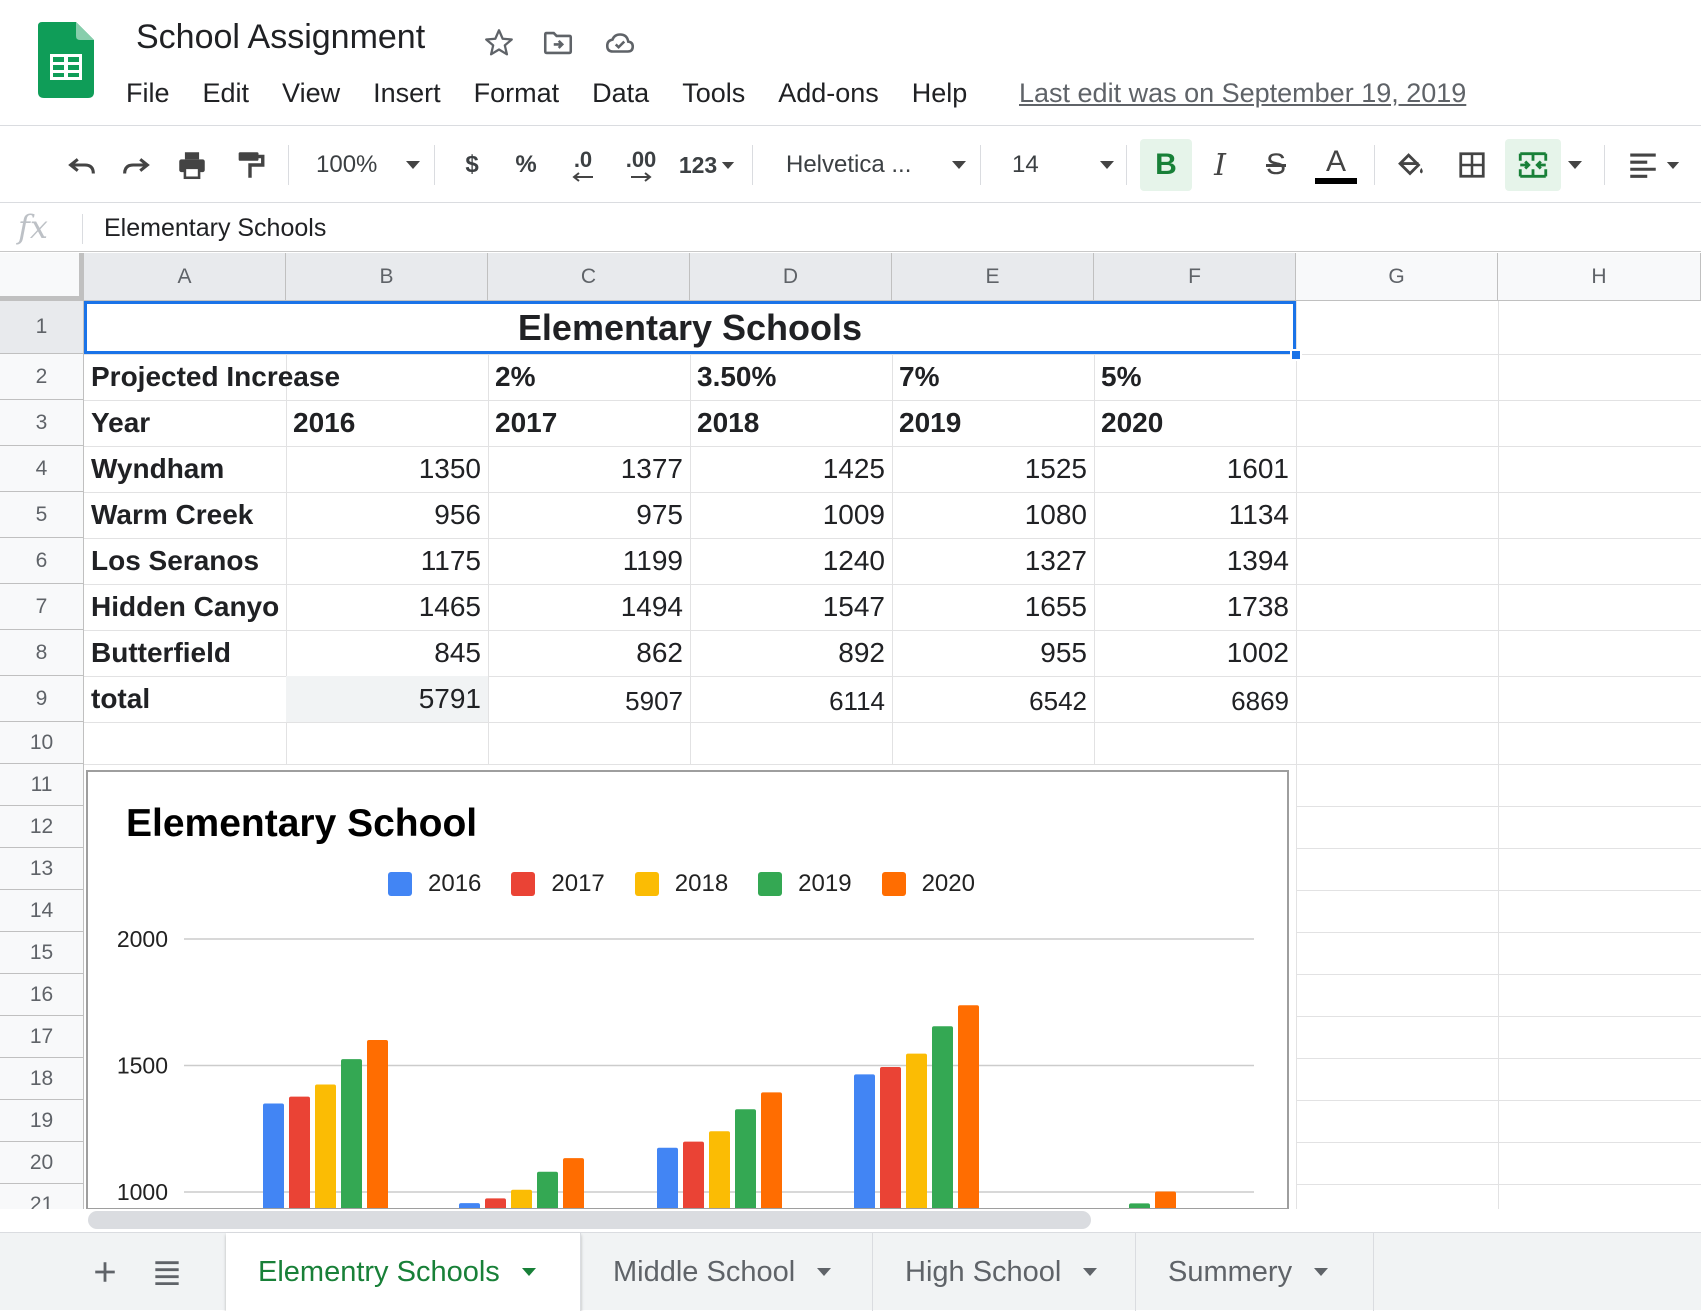 The width and height of the screenshot is (1701, 1311). I want to click on row-header-21: 21, so click(42, 1196).